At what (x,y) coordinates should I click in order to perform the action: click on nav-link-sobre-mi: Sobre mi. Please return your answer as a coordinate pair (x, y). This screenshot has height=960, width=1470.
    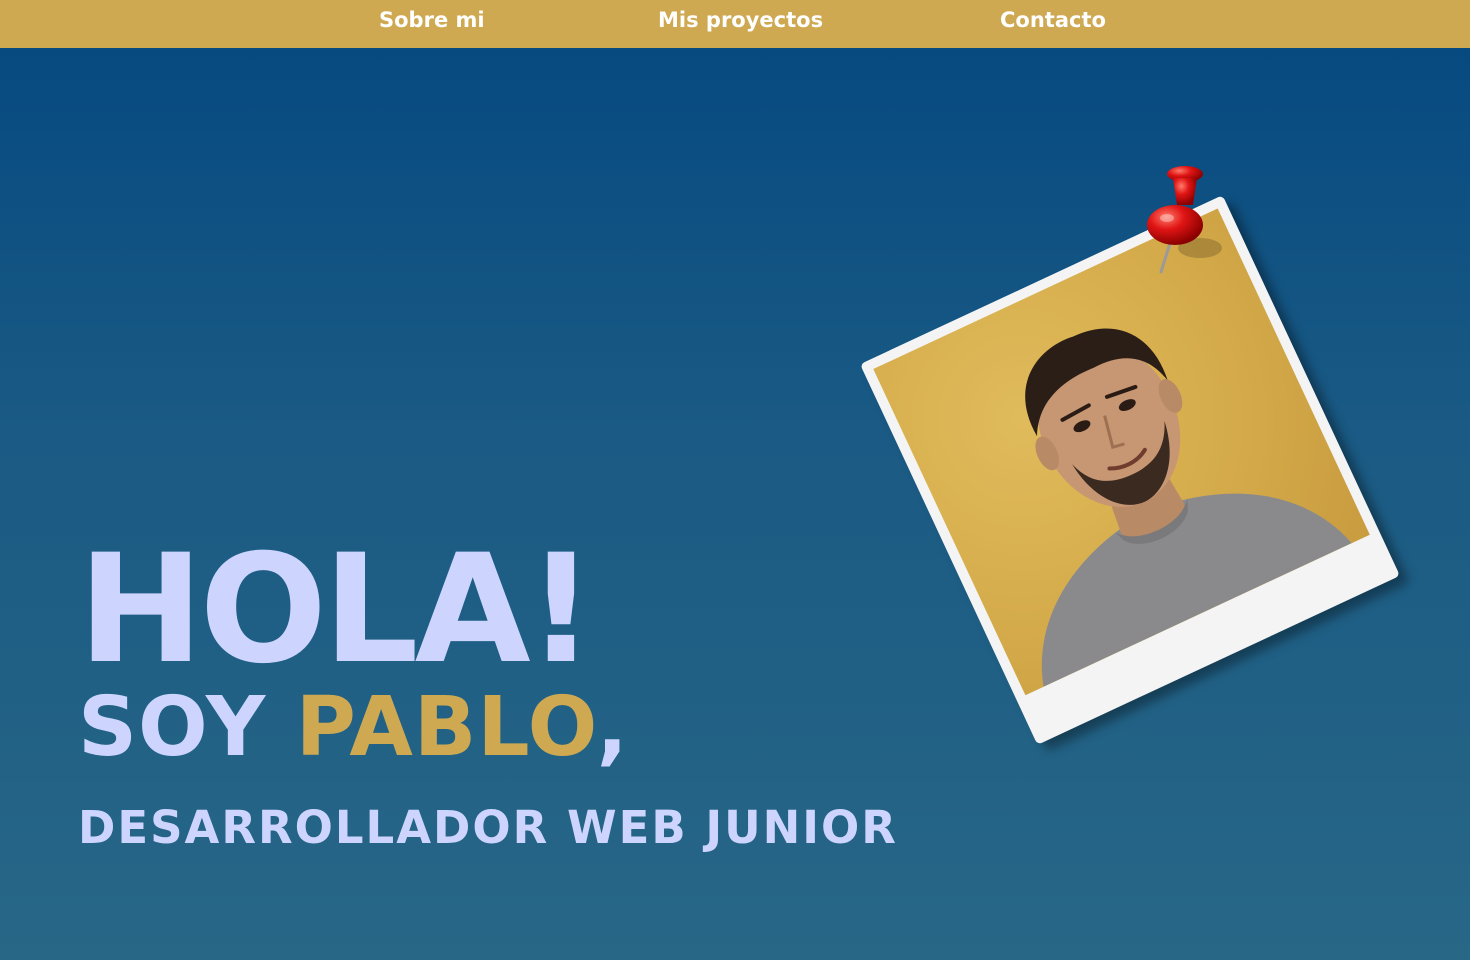
    Looking at the image, I should click on (432, 20).